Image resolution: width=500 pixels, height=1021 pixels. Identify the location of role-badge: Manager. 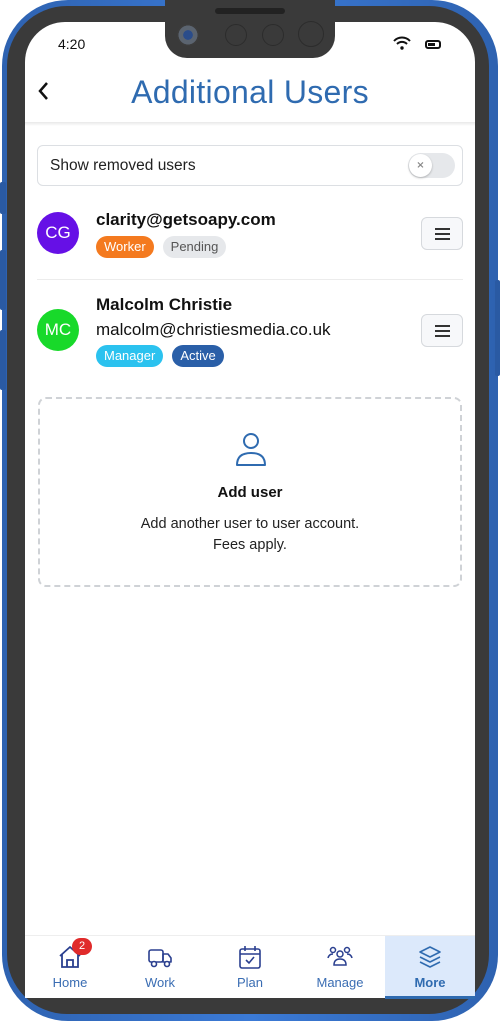
(130, 356).